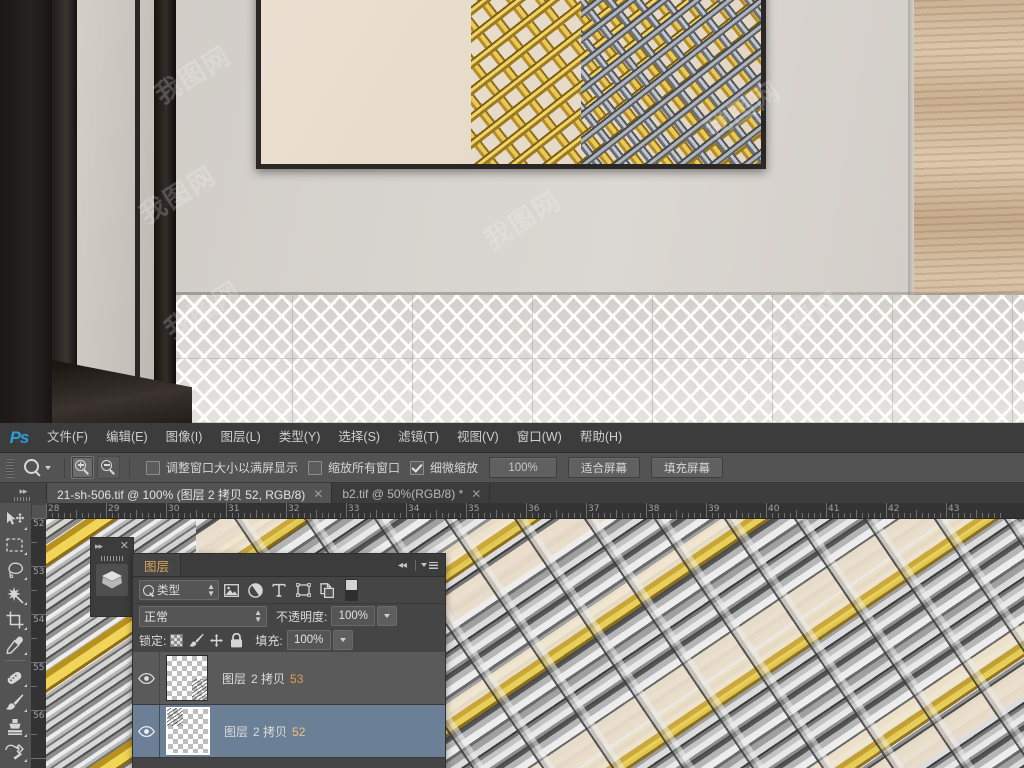 This screenshot has width=1024, height=768. Describe the element at coordinates (10, 467) in the screenshot. I see `options-bar-grip` at that location.